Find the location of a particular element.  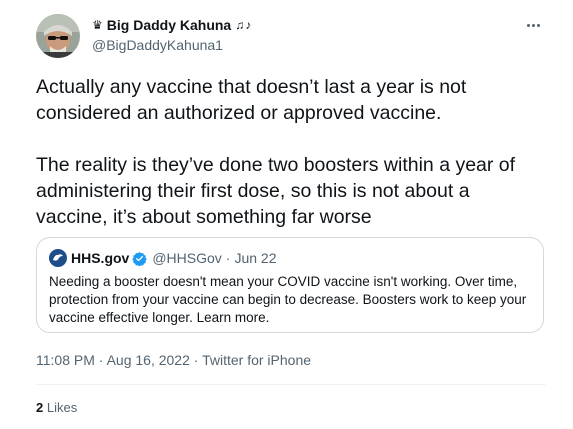

divider is located at coordinates (291, 384).